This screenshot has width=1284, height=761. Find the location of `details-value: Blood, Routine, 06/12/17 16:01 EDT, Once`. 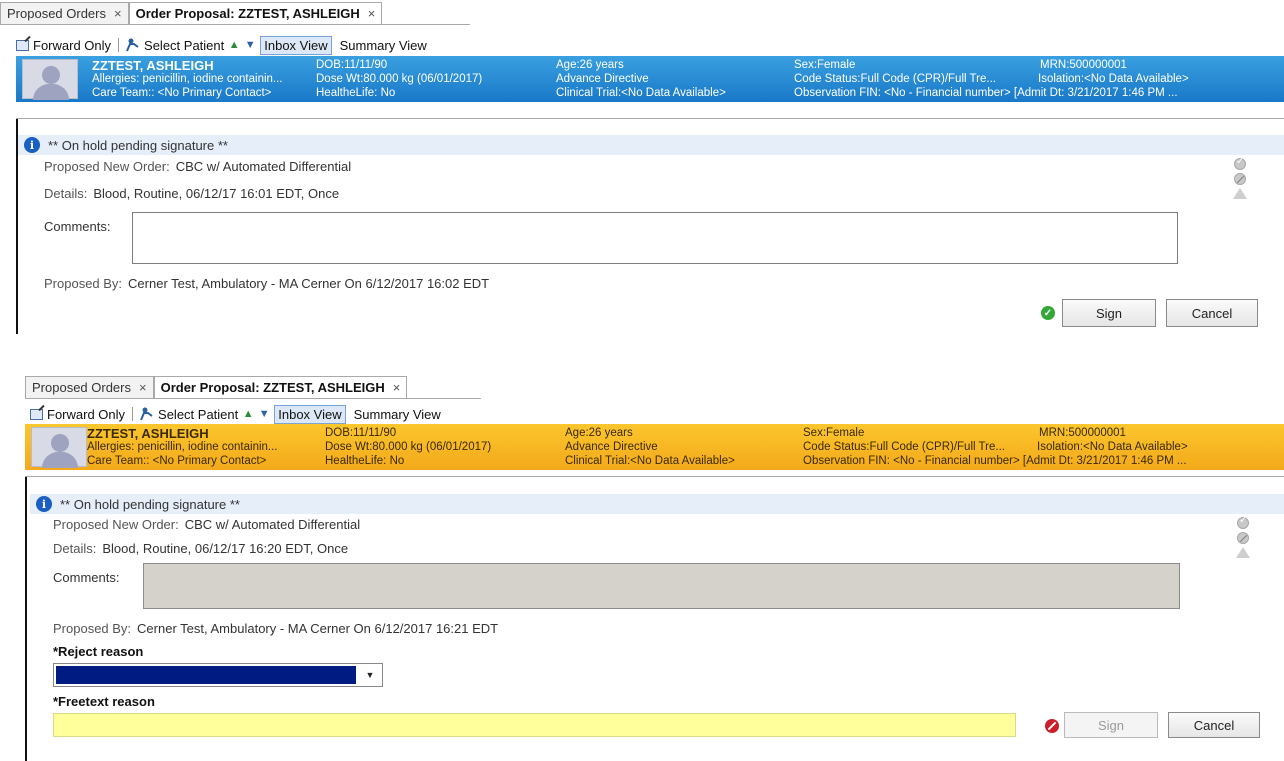

details-value: Blood, Routine, 06/12/17 16:01 EDT, Once is located at coordinates (216, 193).